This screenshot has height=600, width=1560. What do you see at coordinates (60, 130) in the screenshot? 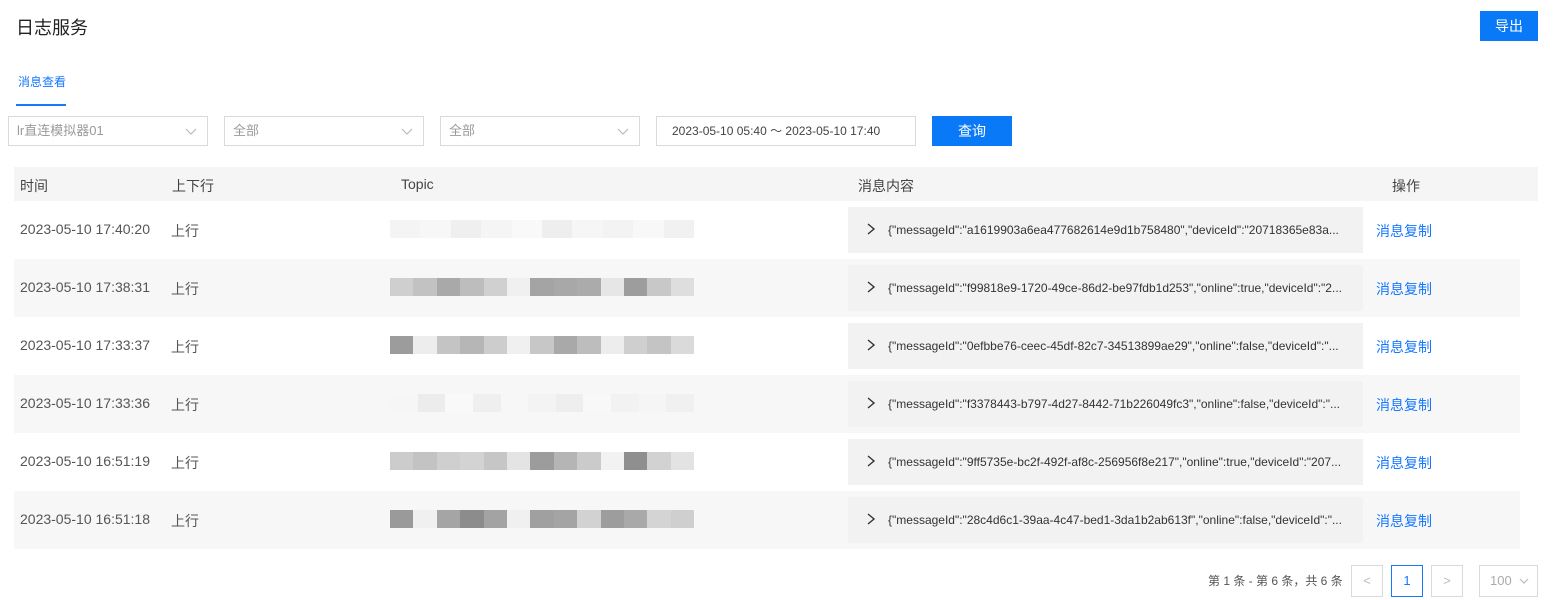
I see `device-select-value: lr直连模拟器01` at bounding box center [60, 130].